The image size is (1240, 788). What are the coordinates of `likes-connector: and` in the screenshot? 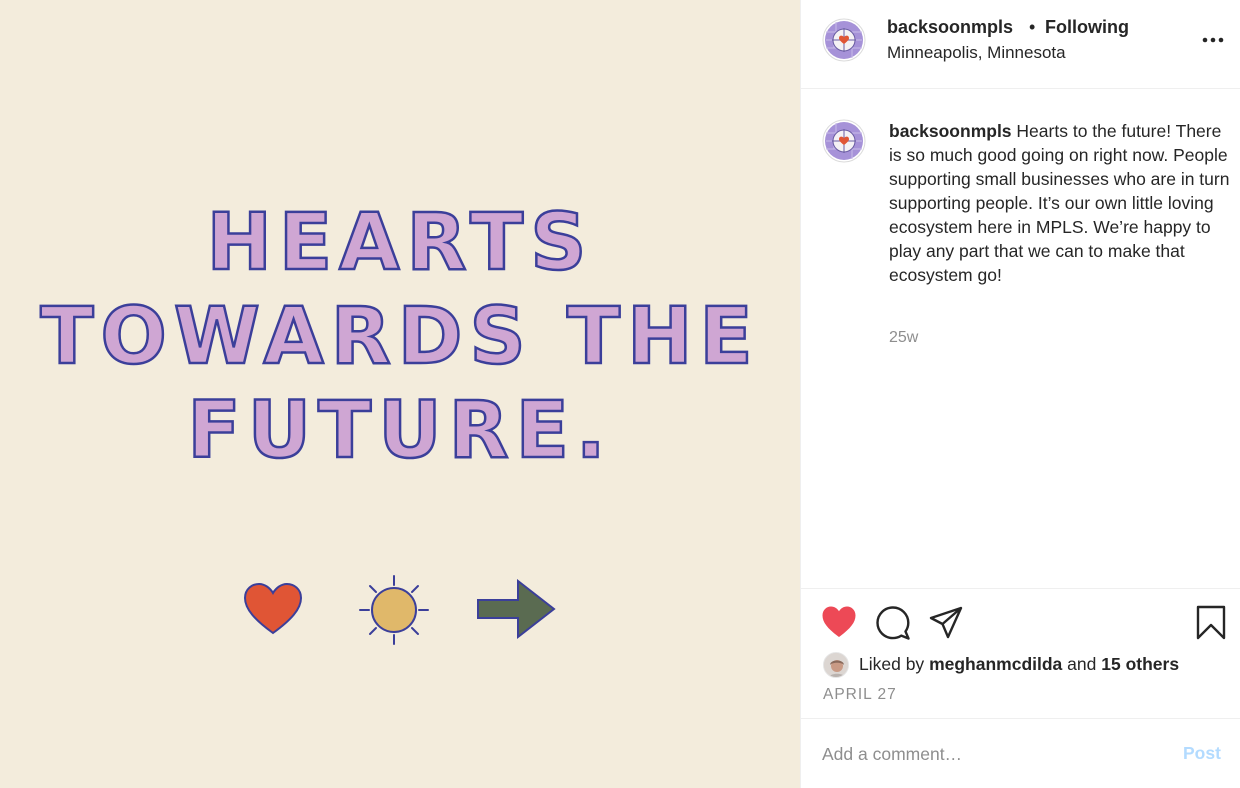 It's located at (1082, 664).